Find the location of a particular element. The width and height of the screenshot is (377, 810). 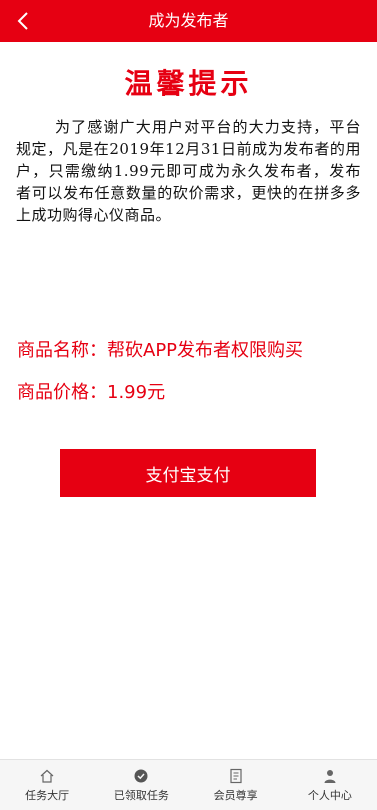

page-title: 成为发布者 is located at coordinates (188, 20).